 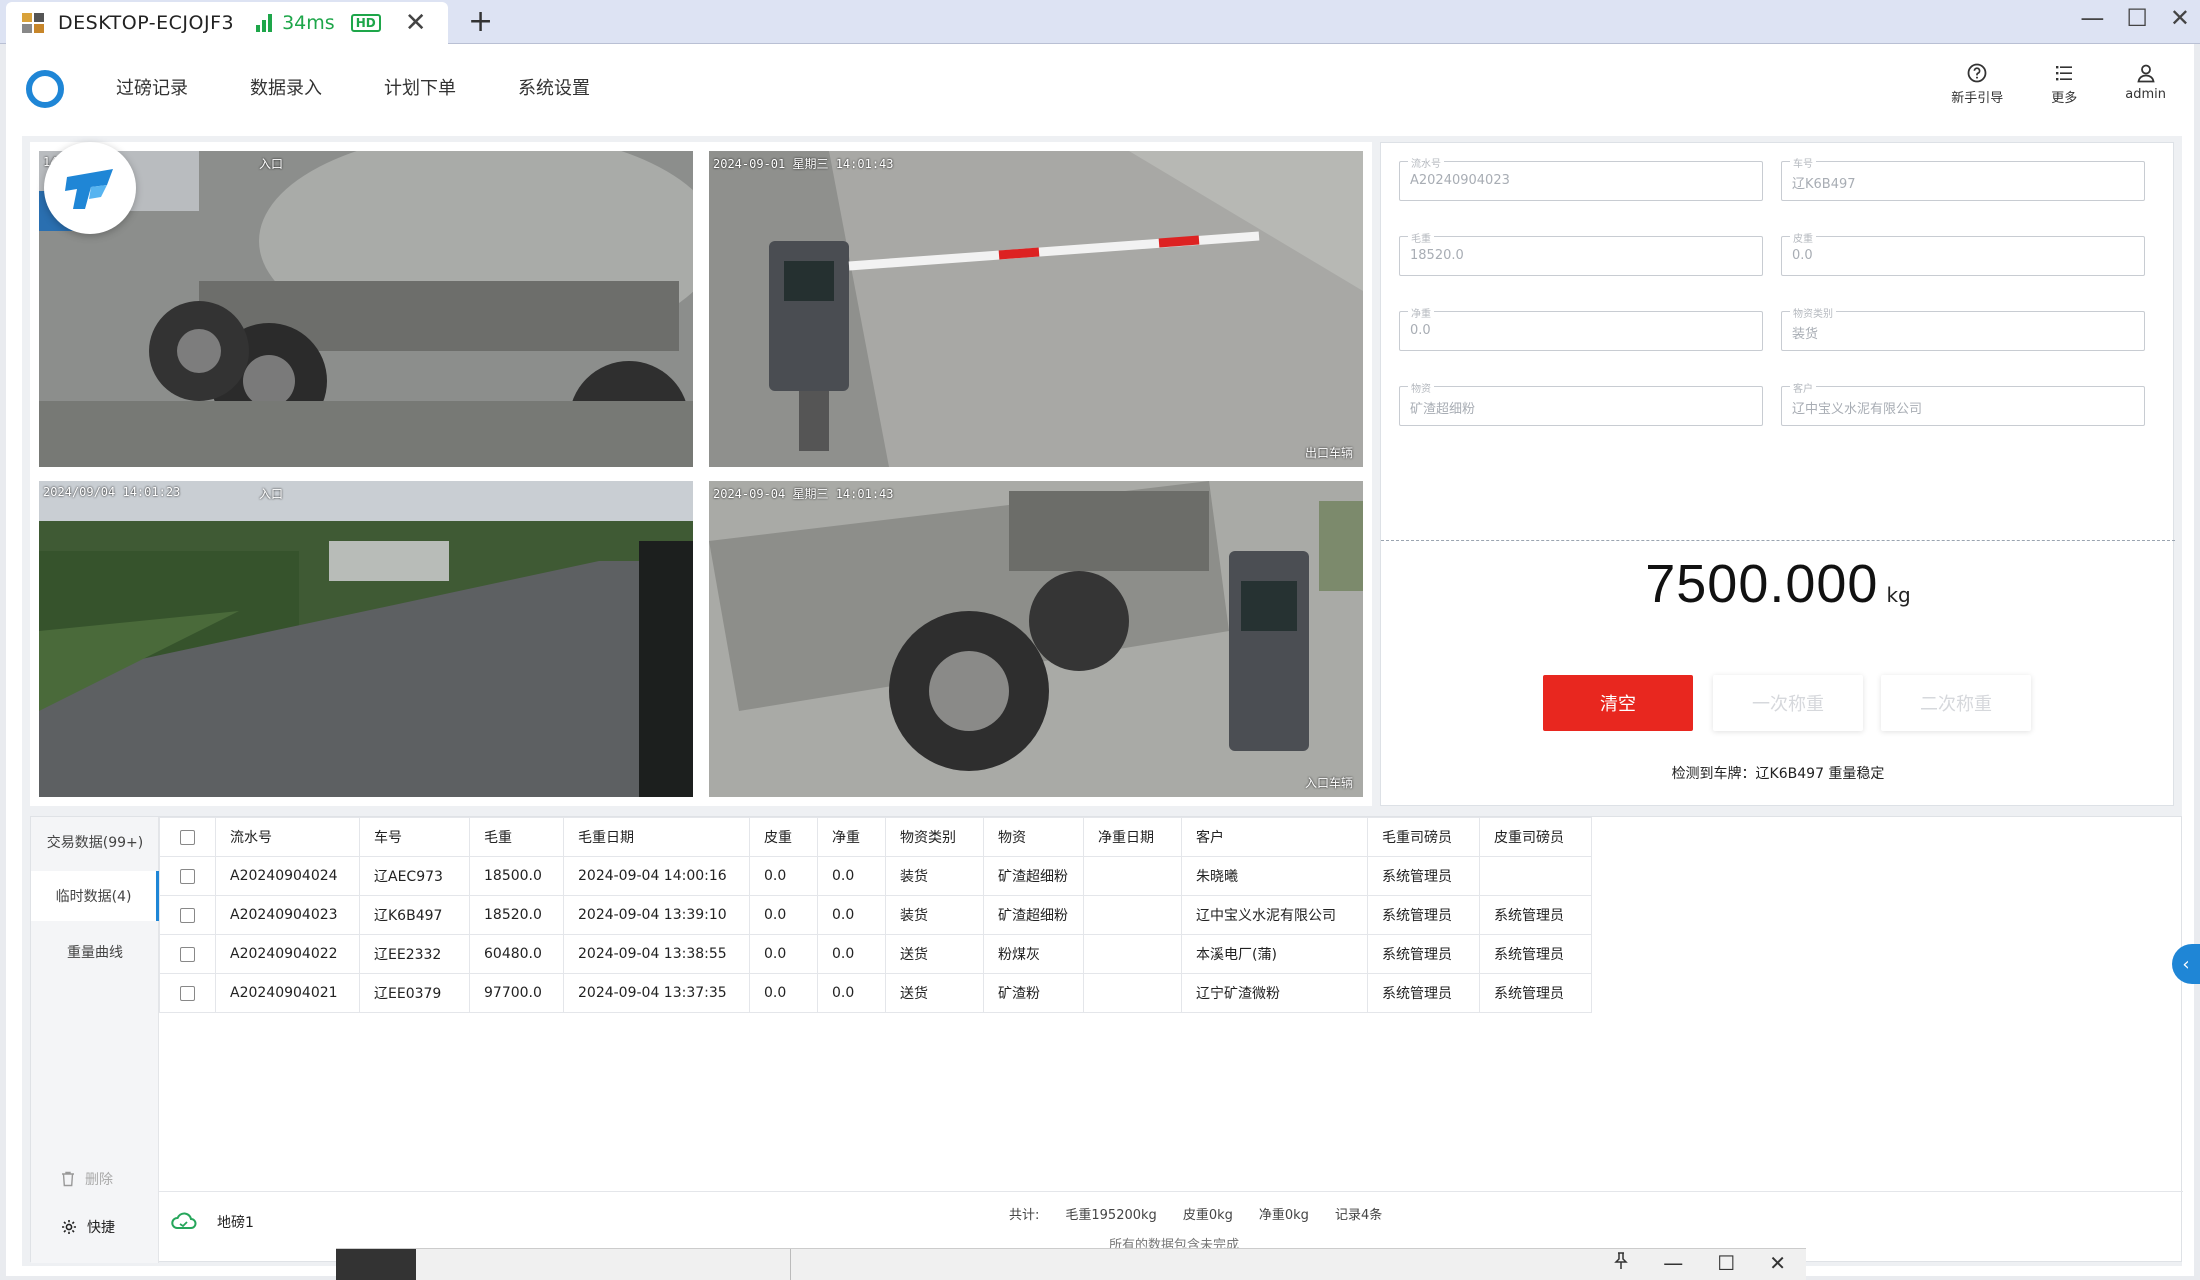 I want to click on material-category-field: 物资类别 装货, so click(x=1963, y=328).